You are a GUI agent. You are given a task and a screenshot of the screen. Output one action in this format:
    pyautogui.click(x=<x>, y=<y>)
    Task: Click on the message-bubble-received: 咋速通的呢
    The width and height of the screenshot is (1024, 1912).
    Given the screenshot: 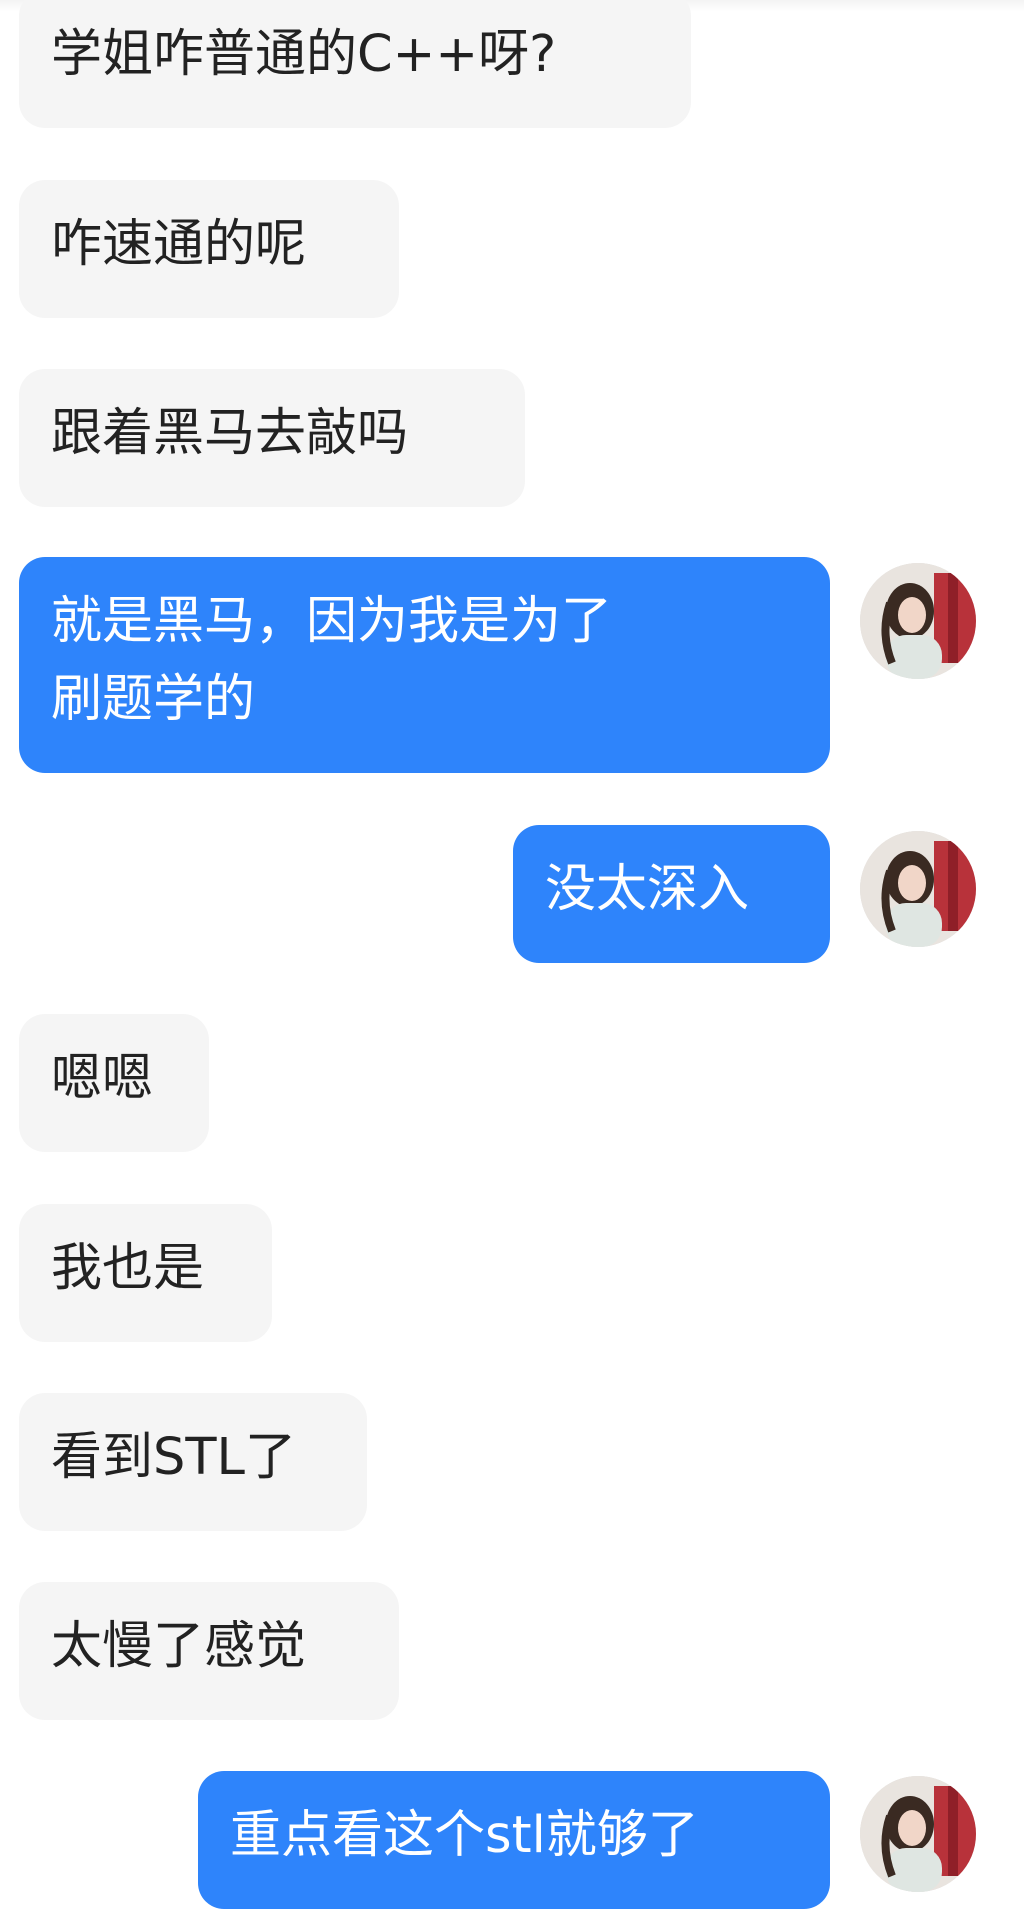 What is the action you would take?
    pyautogui.click(x=209, y=249)
    